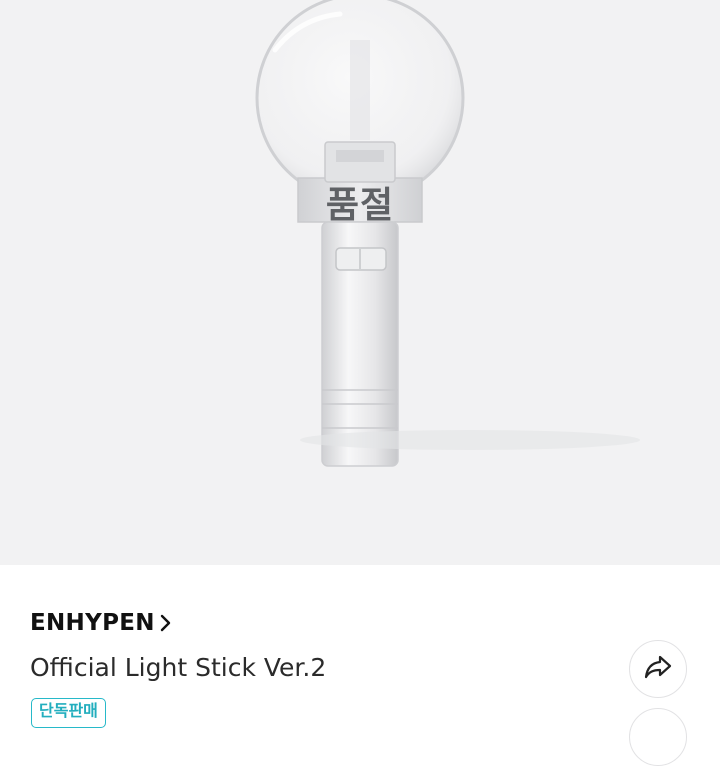 The height and width of the screenshot is (766, 720). I want to click on chevron-right-icon, so click(165, 623).